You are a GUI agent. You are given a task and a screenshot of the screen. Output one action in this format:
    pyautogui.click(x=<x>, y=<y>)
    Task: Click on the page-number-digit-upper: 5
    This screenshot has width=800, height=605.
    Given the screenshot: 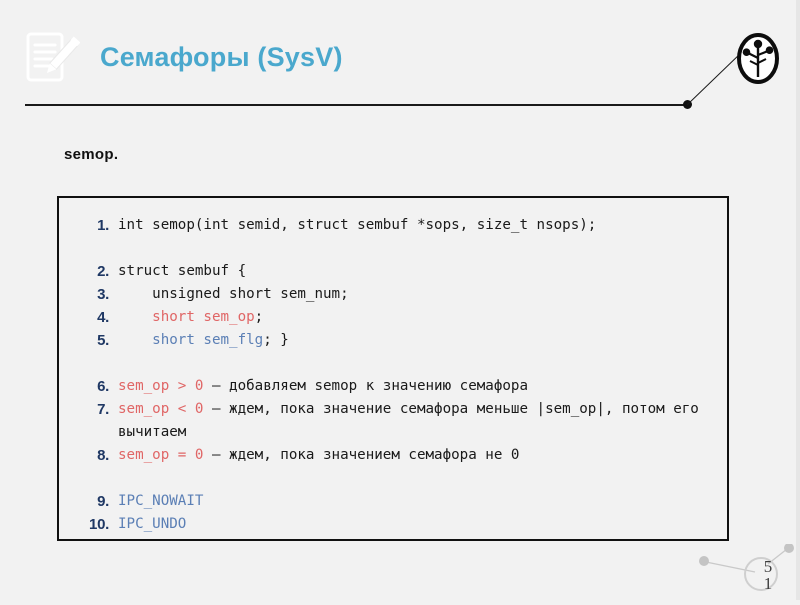 What is the action you would take?
    pyautogui.click(x=768, y=566)
    